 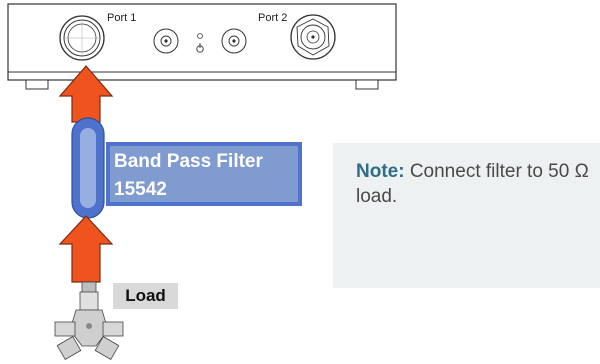 What do you see at coordinates (383, 171) in the screenshot?
I see `note-label: Note:` at bounding box center [383, 171].